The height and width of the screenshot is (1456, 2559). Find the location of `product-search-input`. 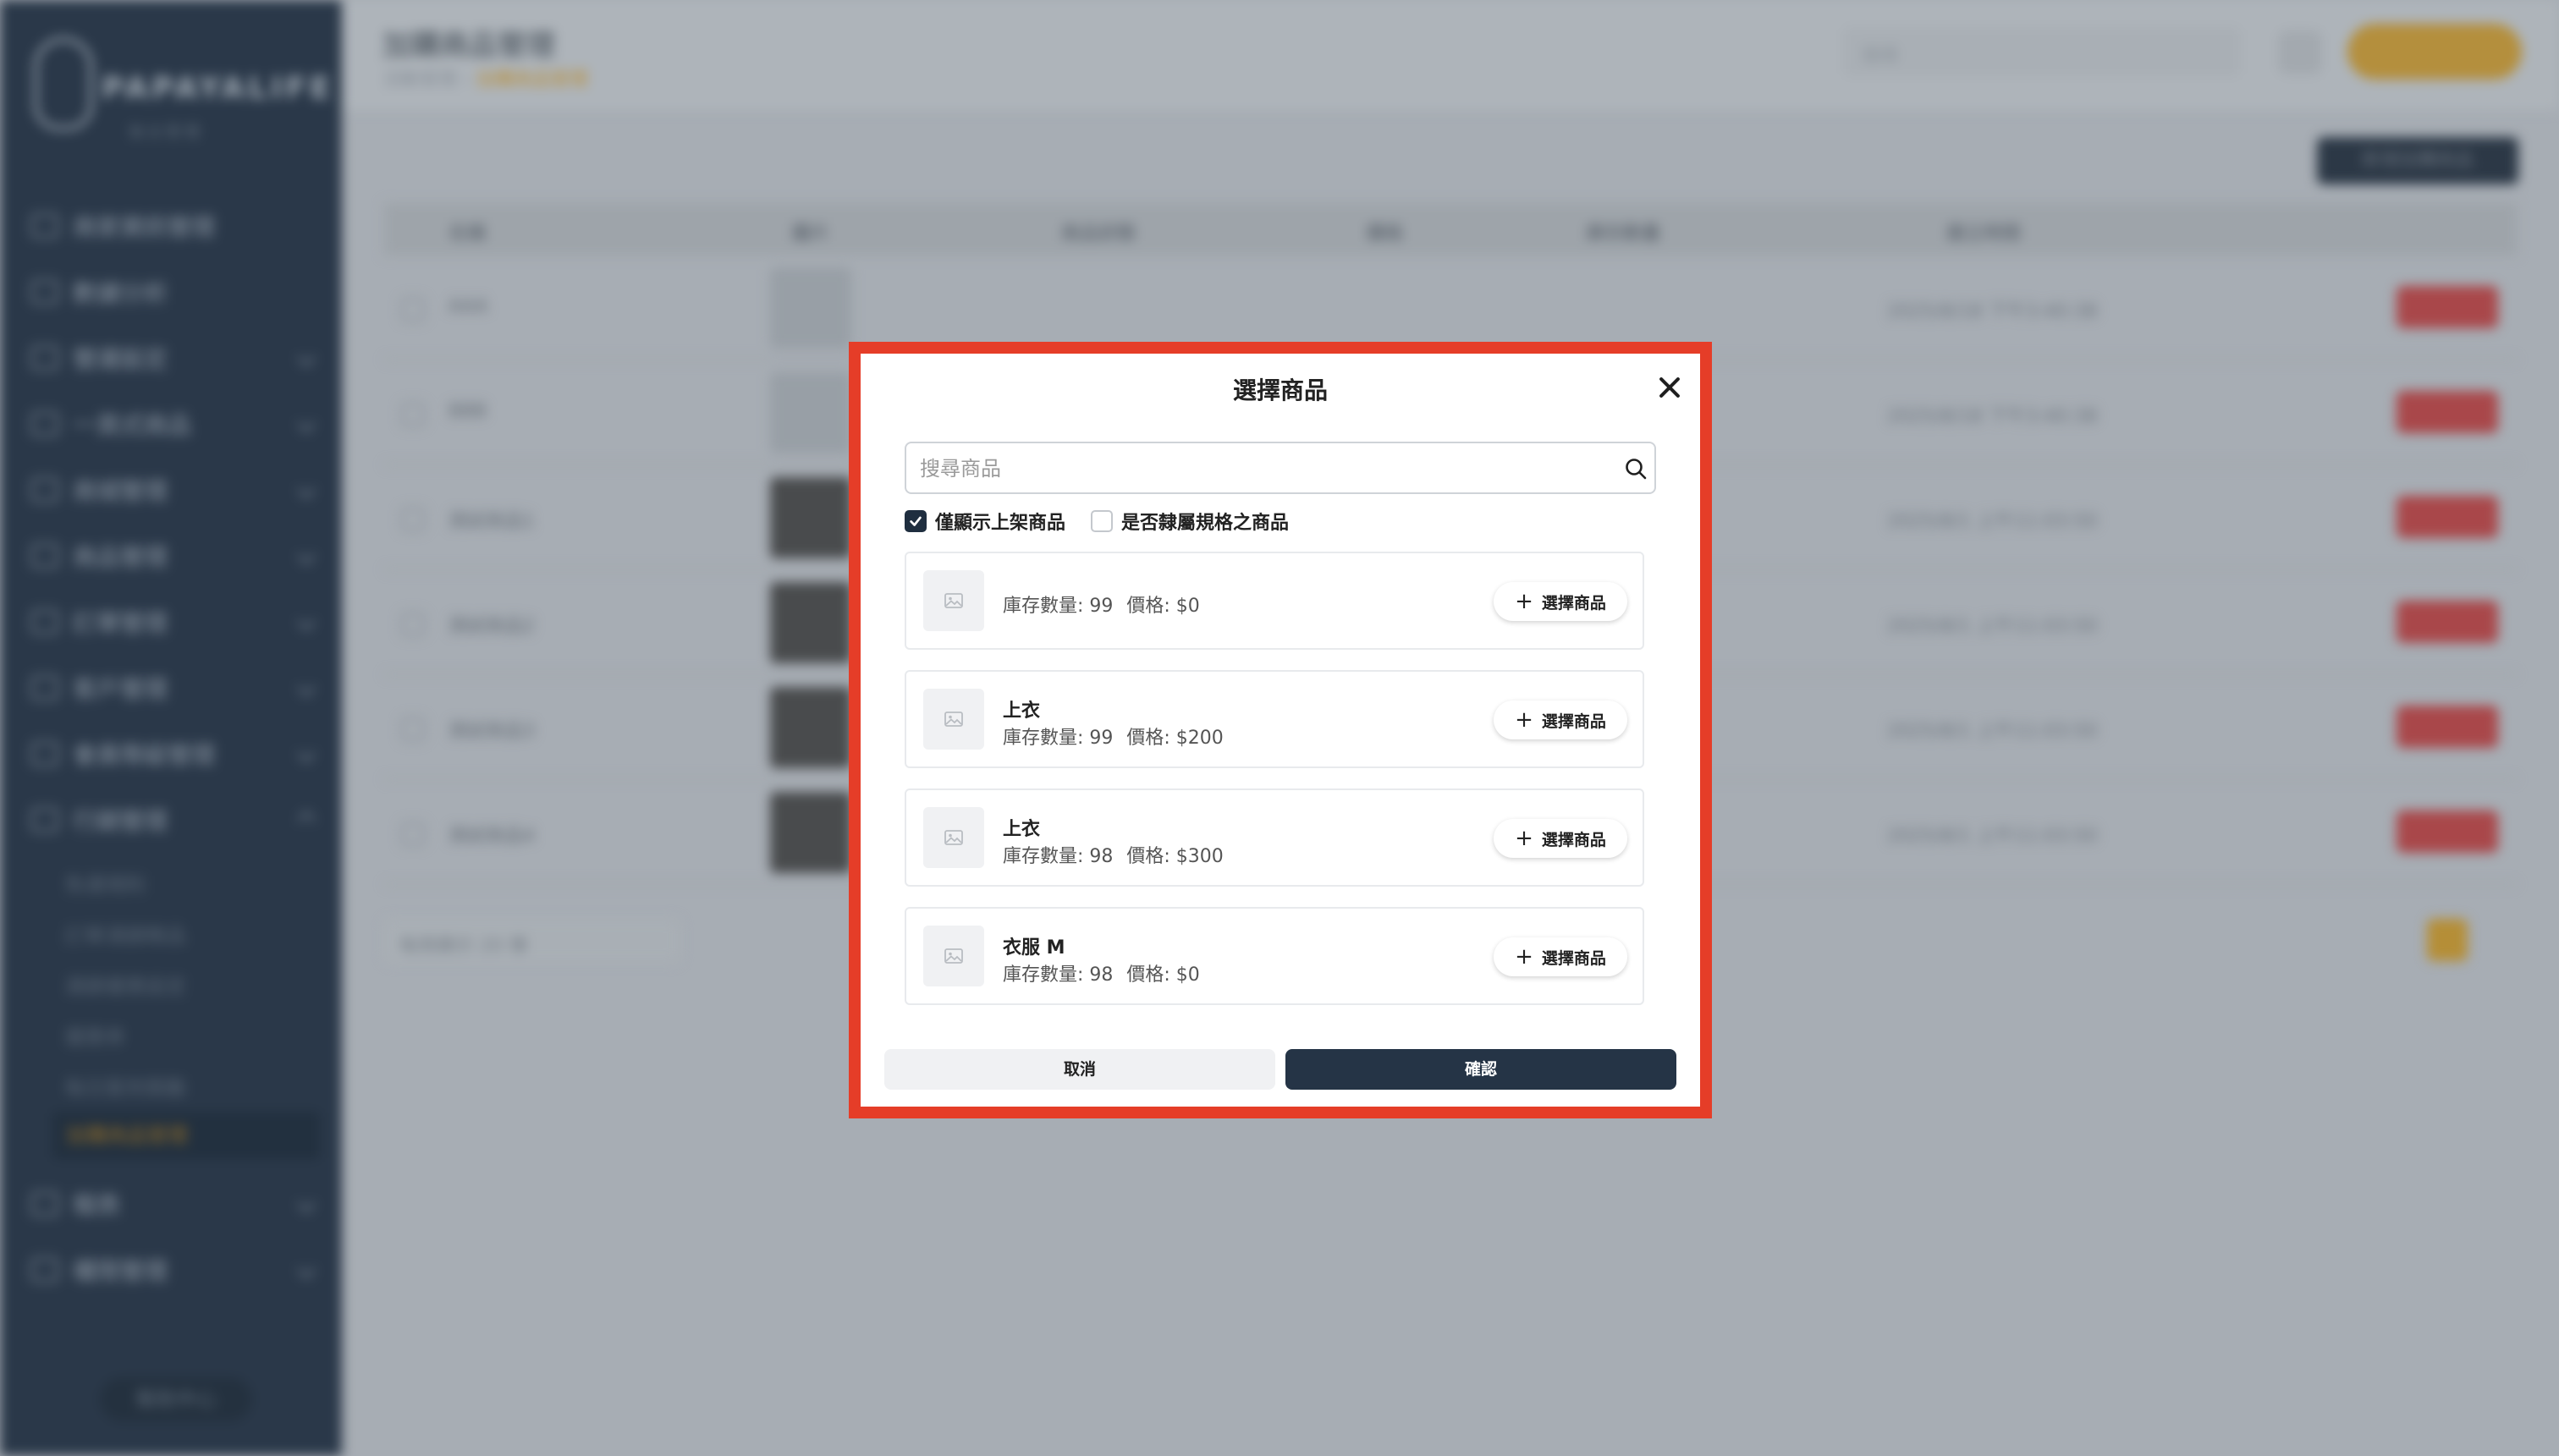

product-search-input is located at coordinates (1267, 469).